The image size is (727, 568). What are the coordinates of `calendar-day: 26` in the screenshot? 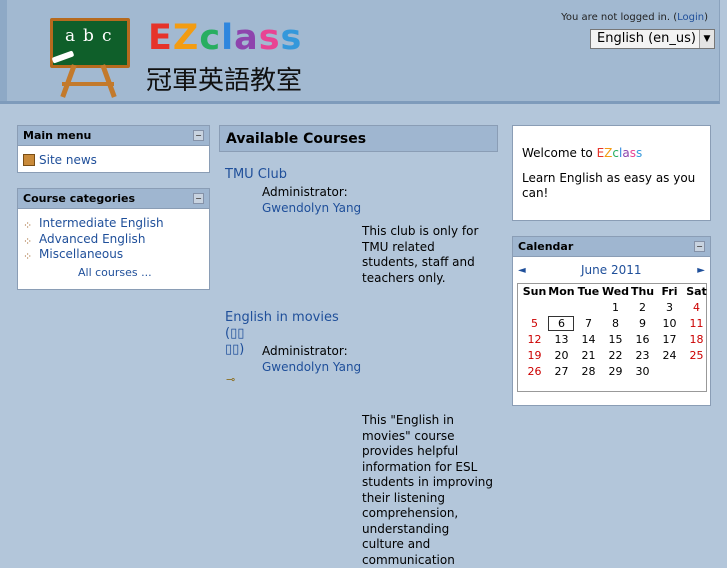 It's located at (534, 371).